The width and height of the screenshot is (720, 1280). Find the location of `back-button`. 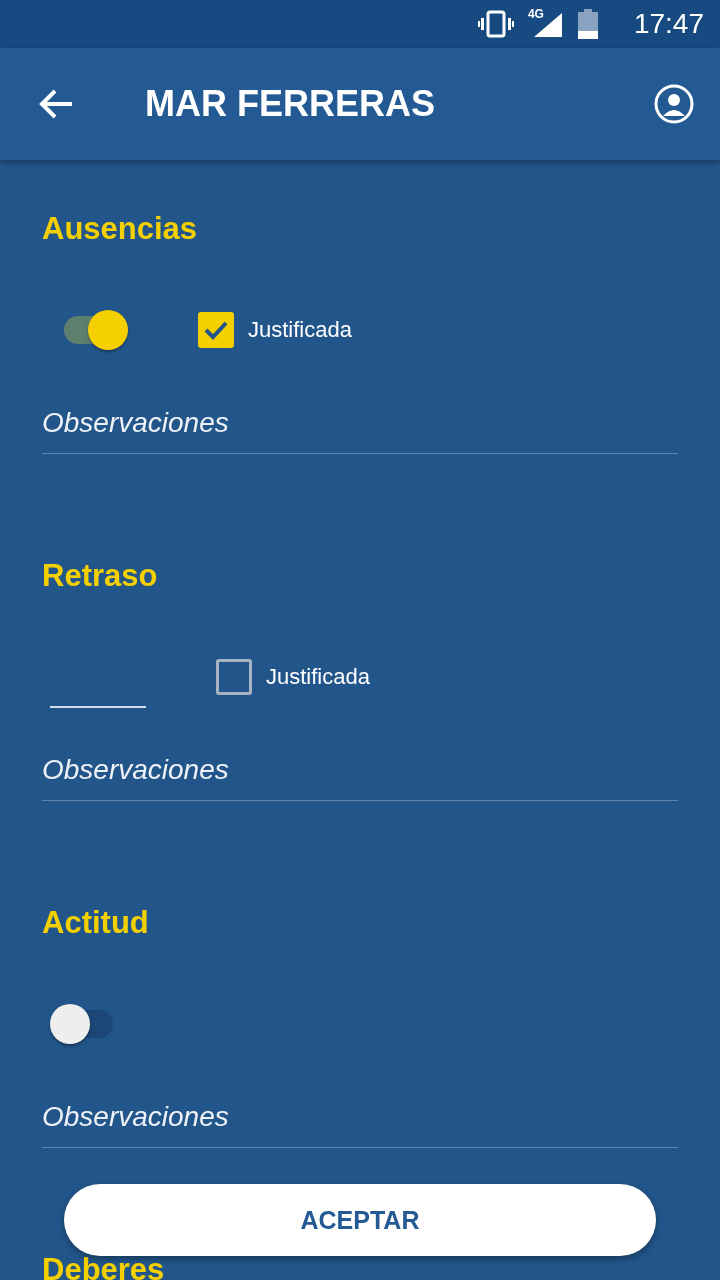

back-button is located at coordinates (56, 104).